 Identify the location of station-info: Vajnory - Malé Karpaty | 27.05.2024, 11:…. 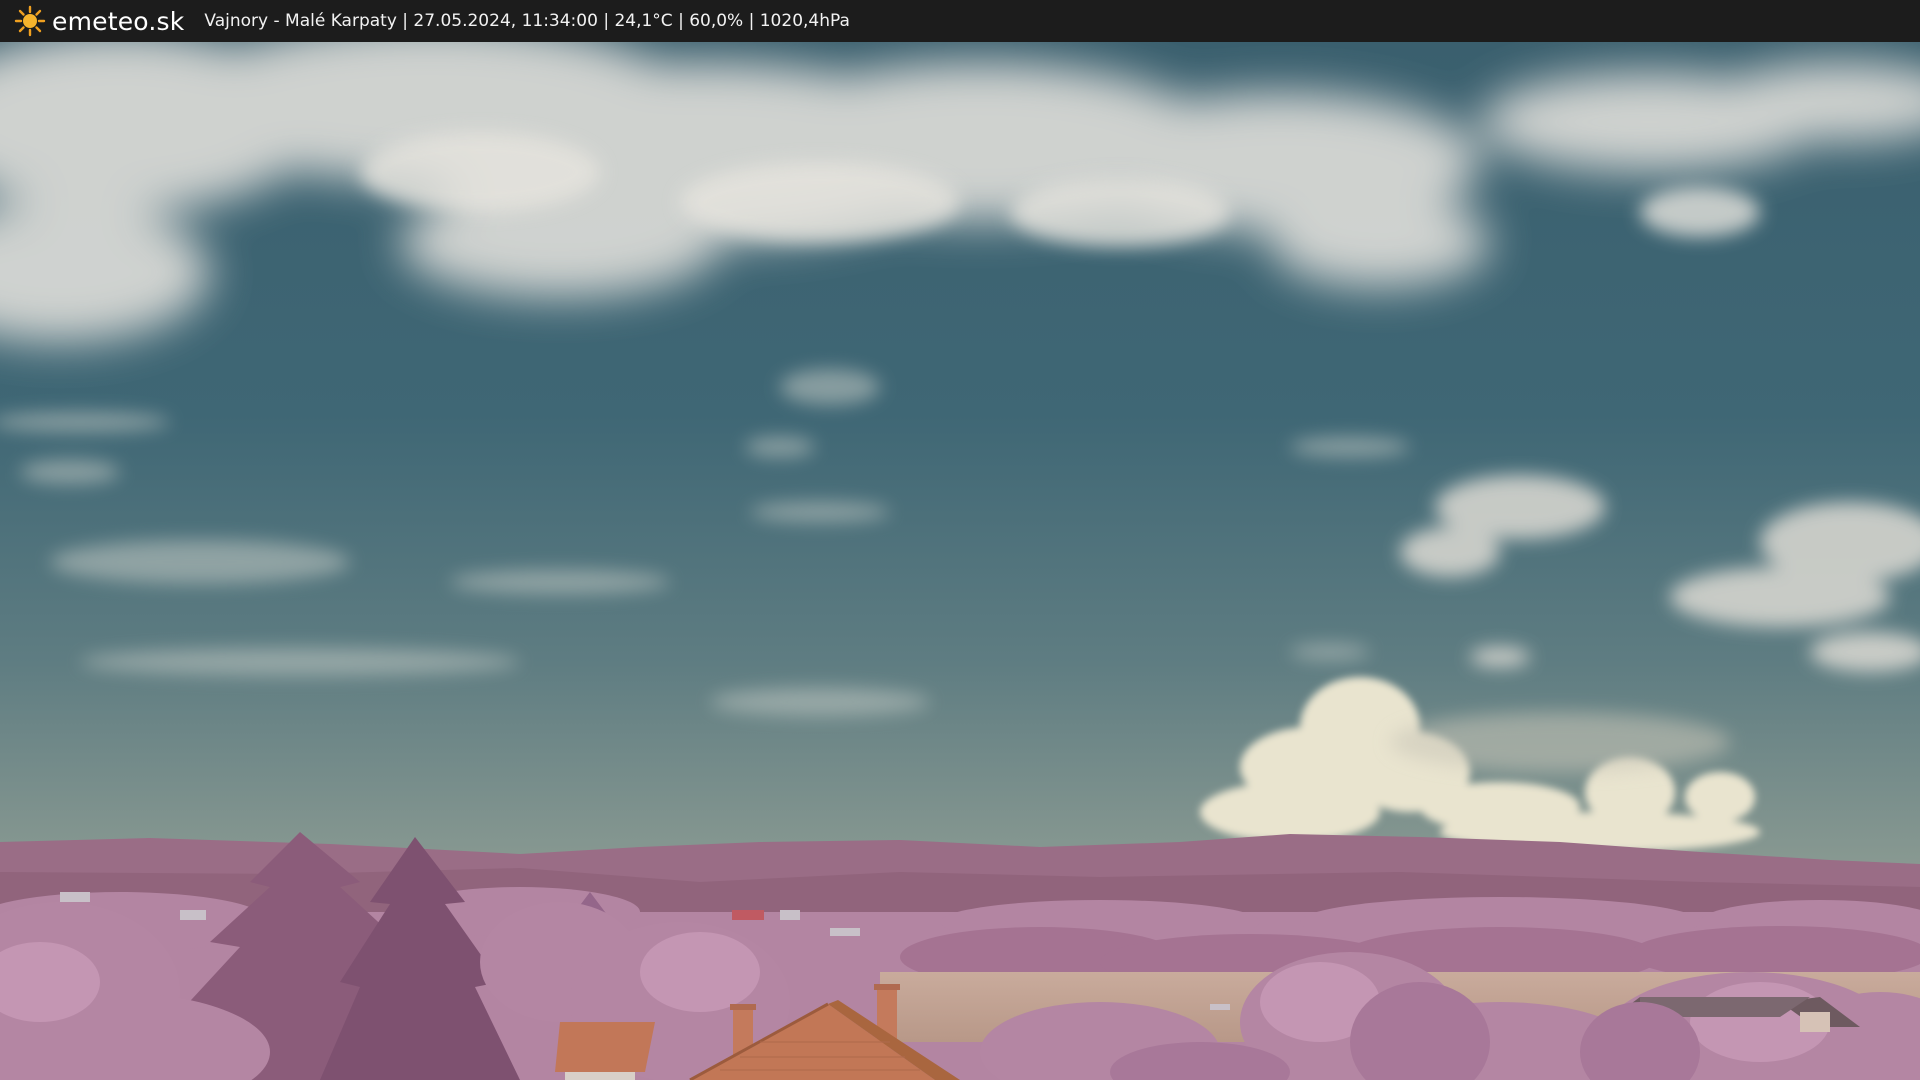
(527, 21).